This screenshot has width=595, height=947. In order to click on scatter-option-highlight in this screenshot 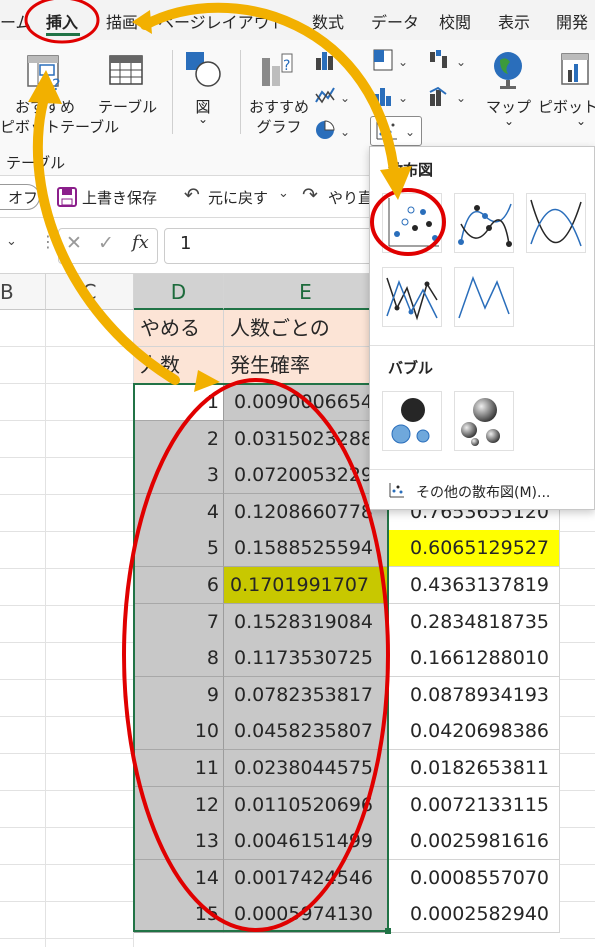, I will do `click(408, 222)`.